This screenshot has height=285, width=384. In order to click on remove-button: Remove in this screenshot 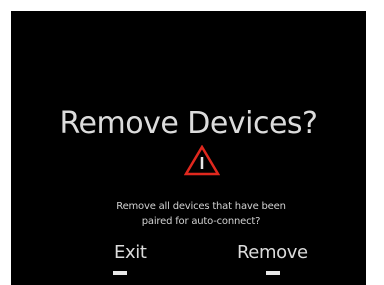, I will do `click(272, 253)`.